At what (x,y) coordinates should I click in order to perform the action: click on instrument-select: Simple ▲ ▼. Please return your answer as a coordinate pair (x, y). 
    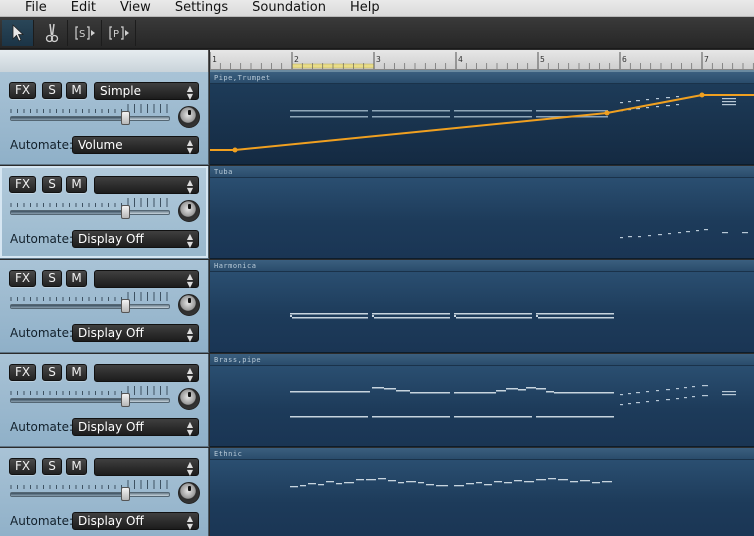
    Looking at the image, I should click on (146, 91).